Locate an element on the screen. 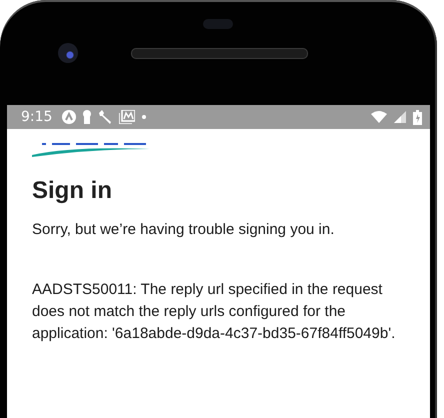 The width and height of the screenshot is (444, 418). image-icon is located at coordinates (127, 117).